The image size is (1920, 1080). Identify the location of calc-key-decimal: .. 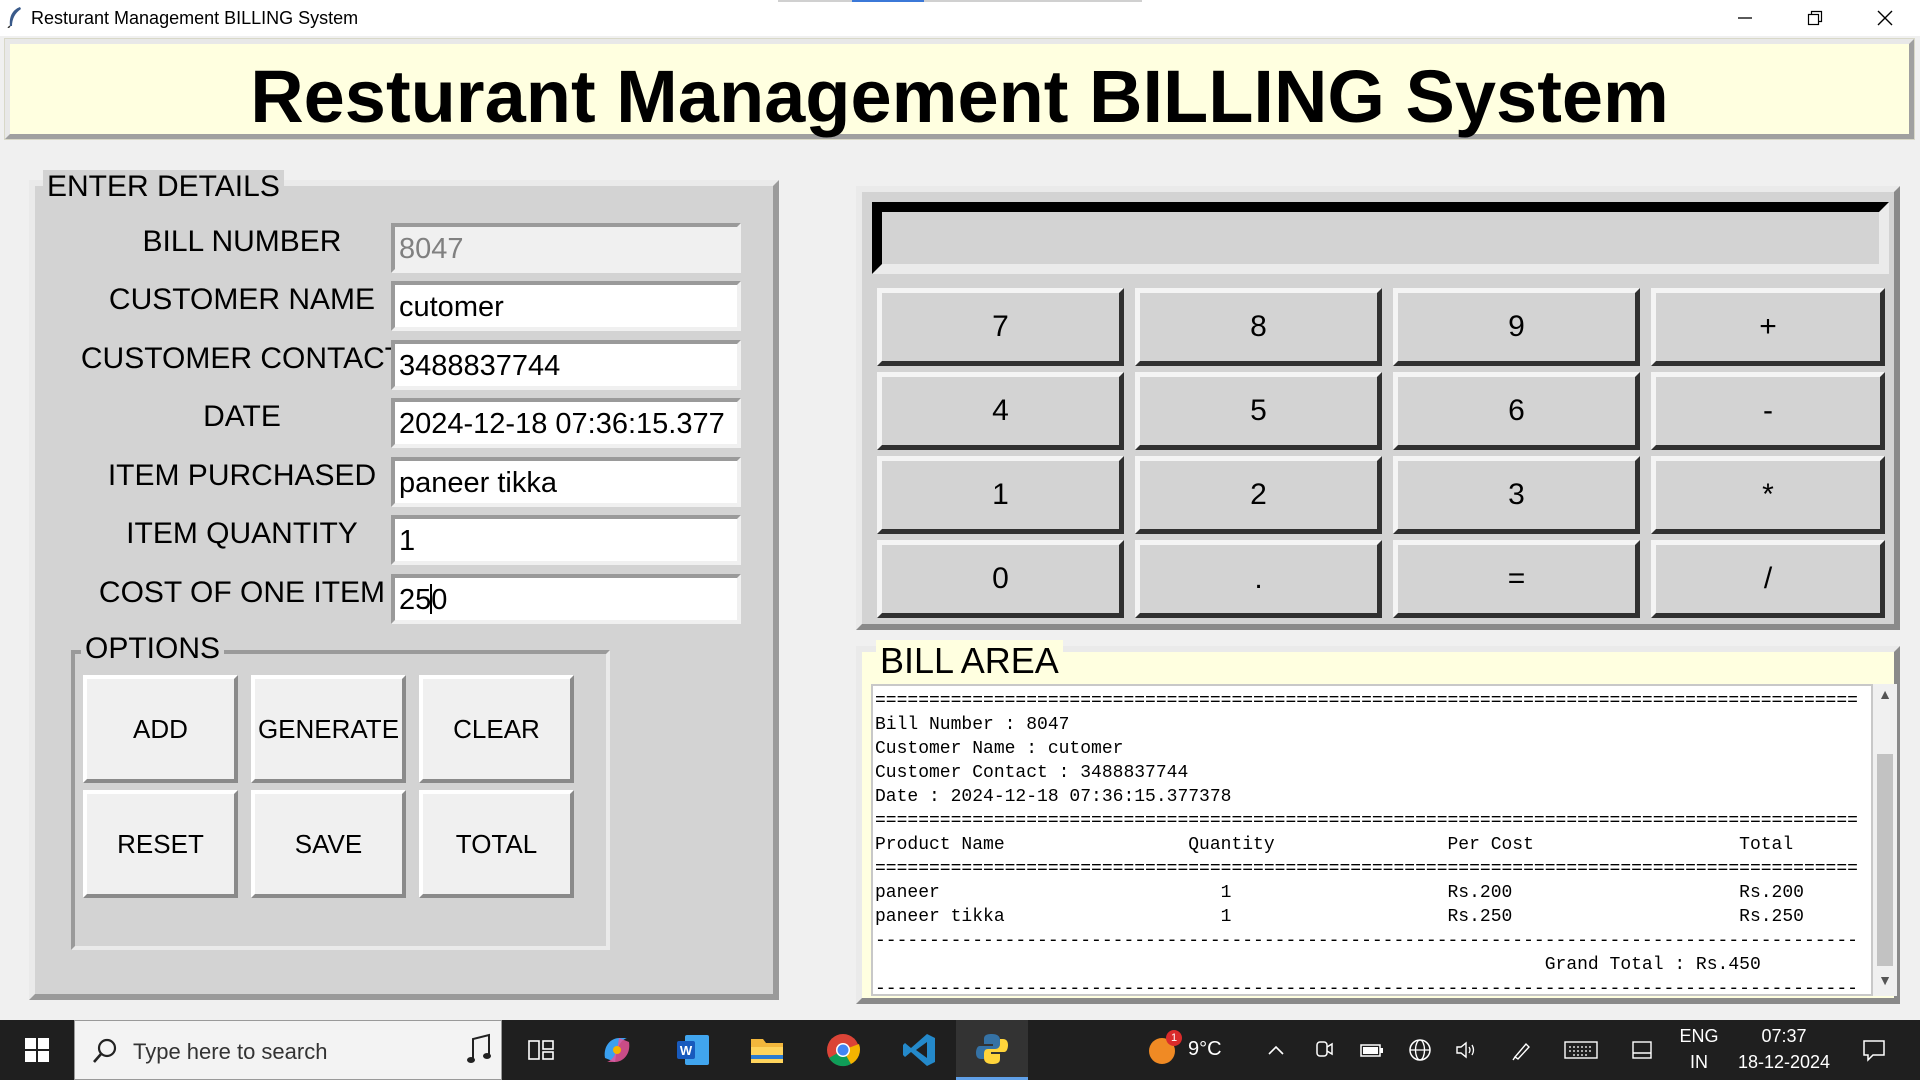
(1258, 579).